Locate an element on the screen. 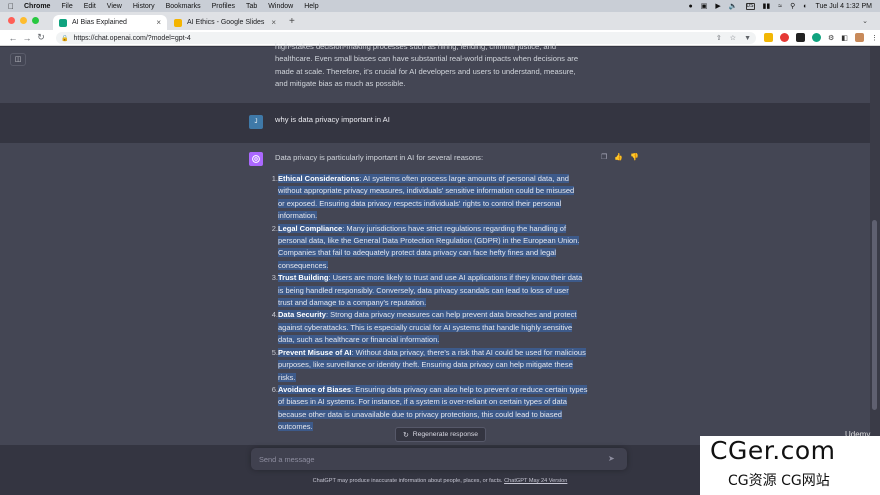  new-tab-plus-icon: + is located at coordinates (292, 21).